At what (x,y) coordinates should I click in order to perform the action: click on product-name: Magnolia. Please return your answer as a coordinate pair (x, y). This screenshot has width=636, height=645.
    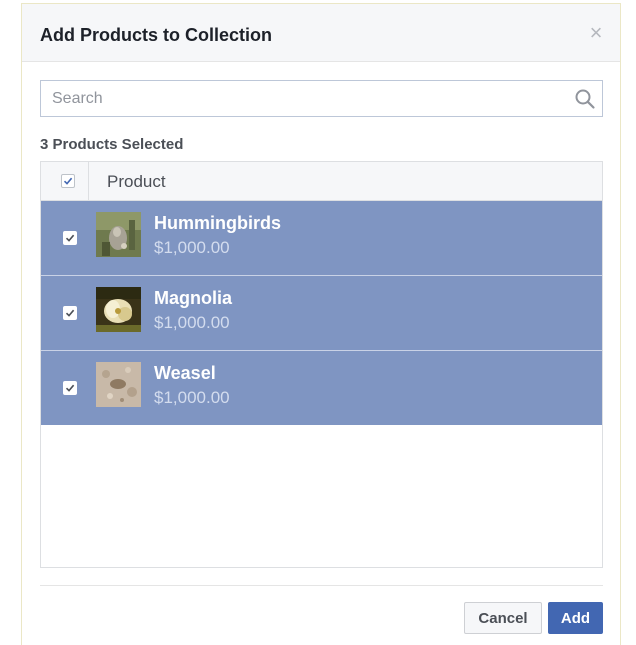
    Looking at the image, I should click on (193, 298).